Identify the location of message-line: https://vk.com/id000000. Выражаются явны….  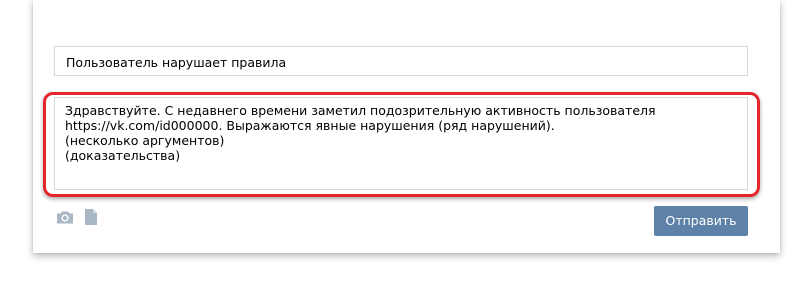
(310, 125).